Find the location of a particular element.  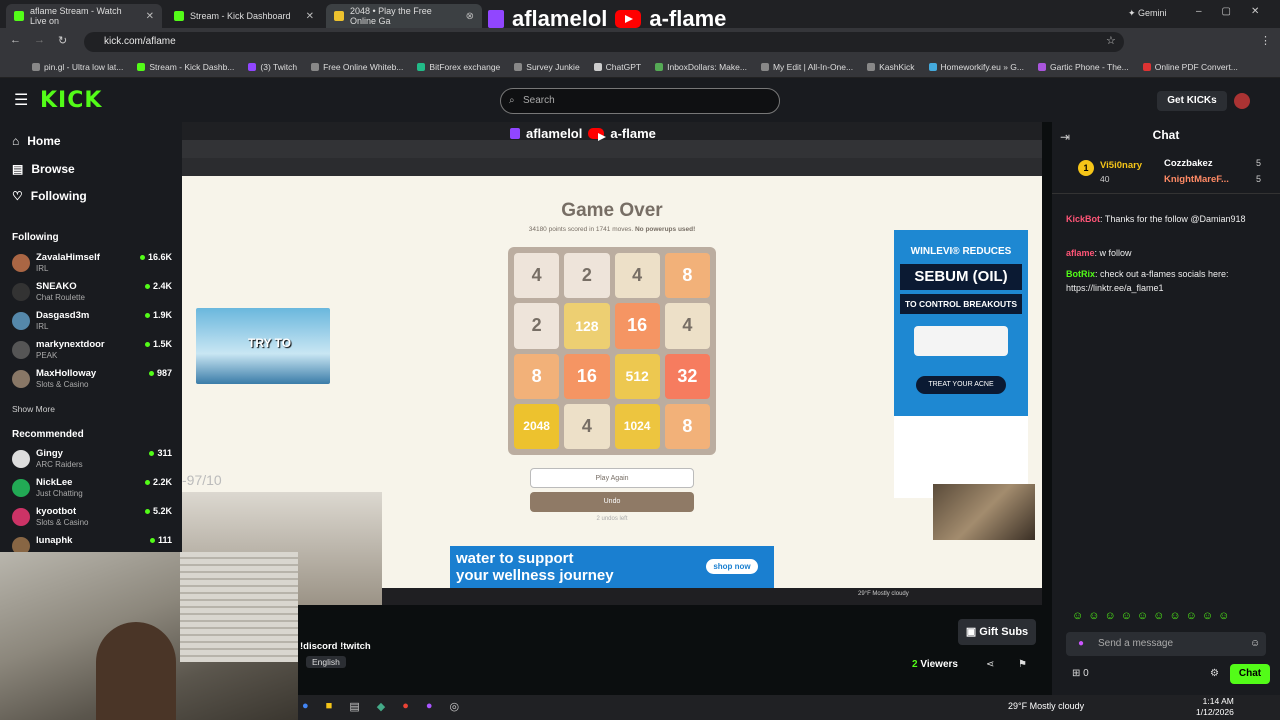

show-more-link: Show More is located at coordinates (33, 409).